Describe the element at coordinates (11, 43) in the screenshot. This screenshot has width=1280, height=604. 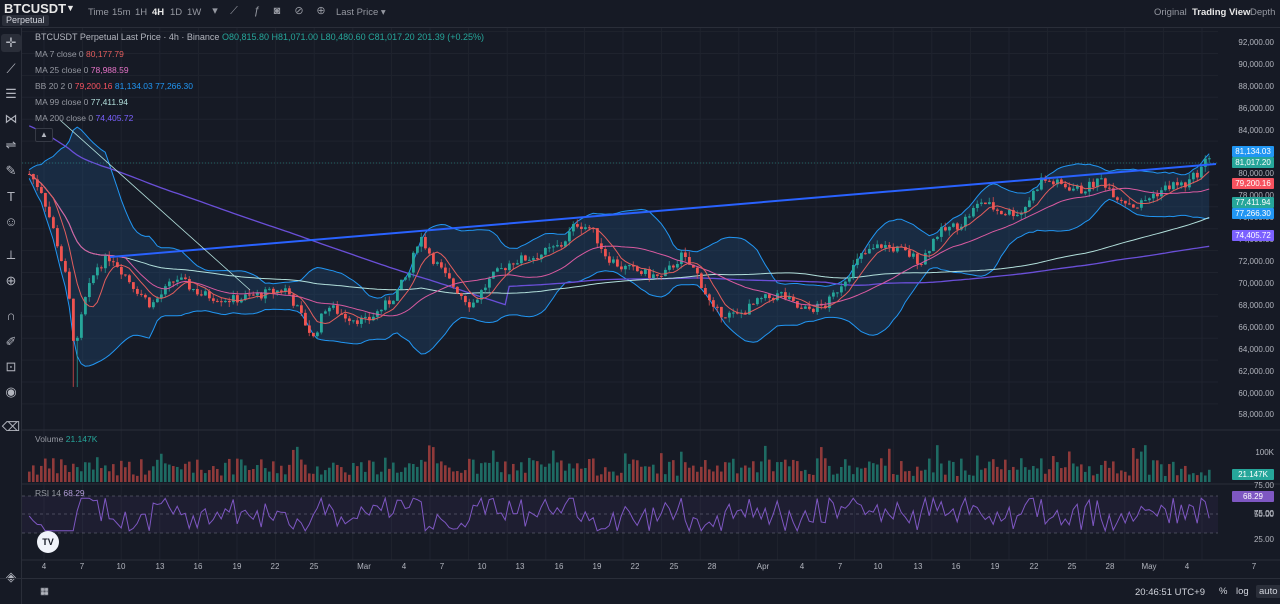
I see `crosshair-icon: ✛` at that location.